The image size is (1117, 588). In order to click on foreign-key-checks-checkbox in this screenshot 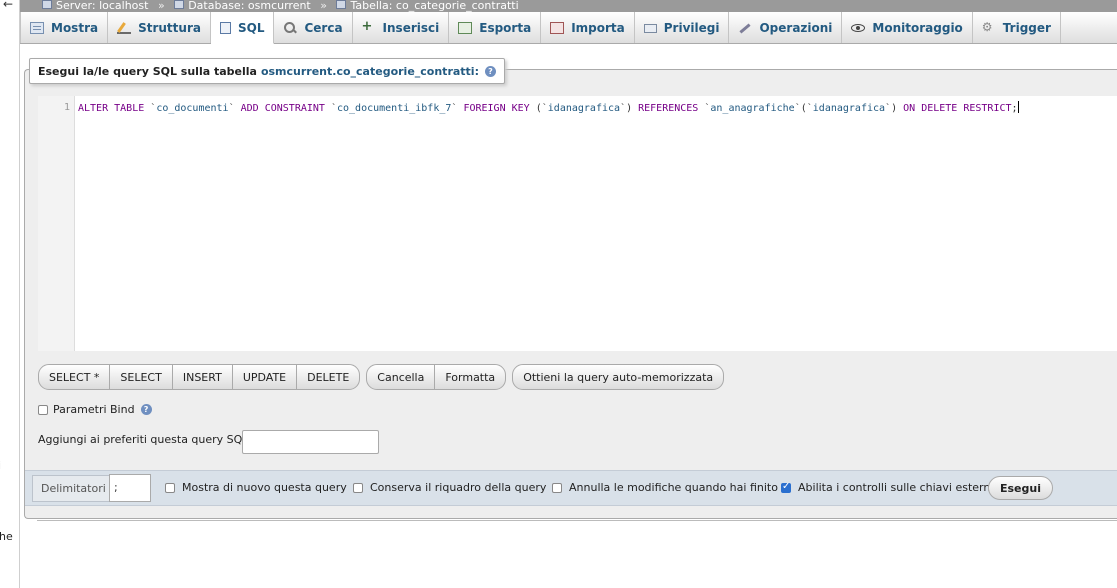, I will do `click(786, 487)`.